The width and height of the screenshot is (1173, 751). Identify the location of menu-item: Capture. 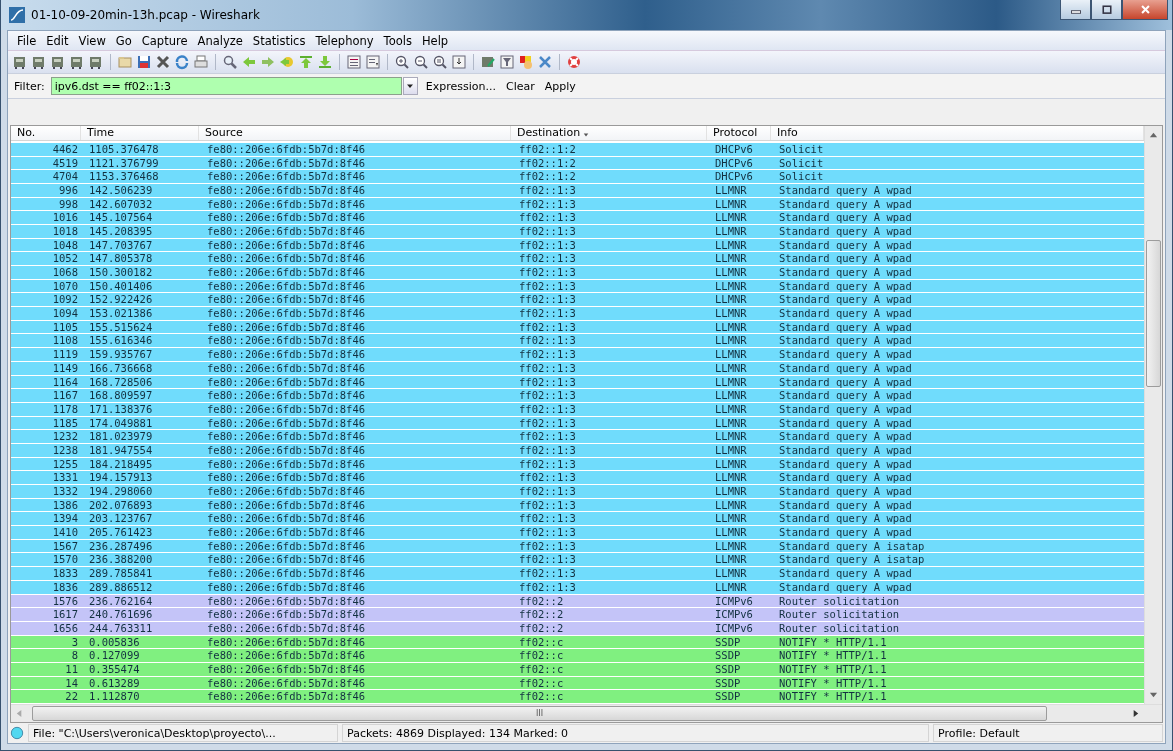
(164, 40).